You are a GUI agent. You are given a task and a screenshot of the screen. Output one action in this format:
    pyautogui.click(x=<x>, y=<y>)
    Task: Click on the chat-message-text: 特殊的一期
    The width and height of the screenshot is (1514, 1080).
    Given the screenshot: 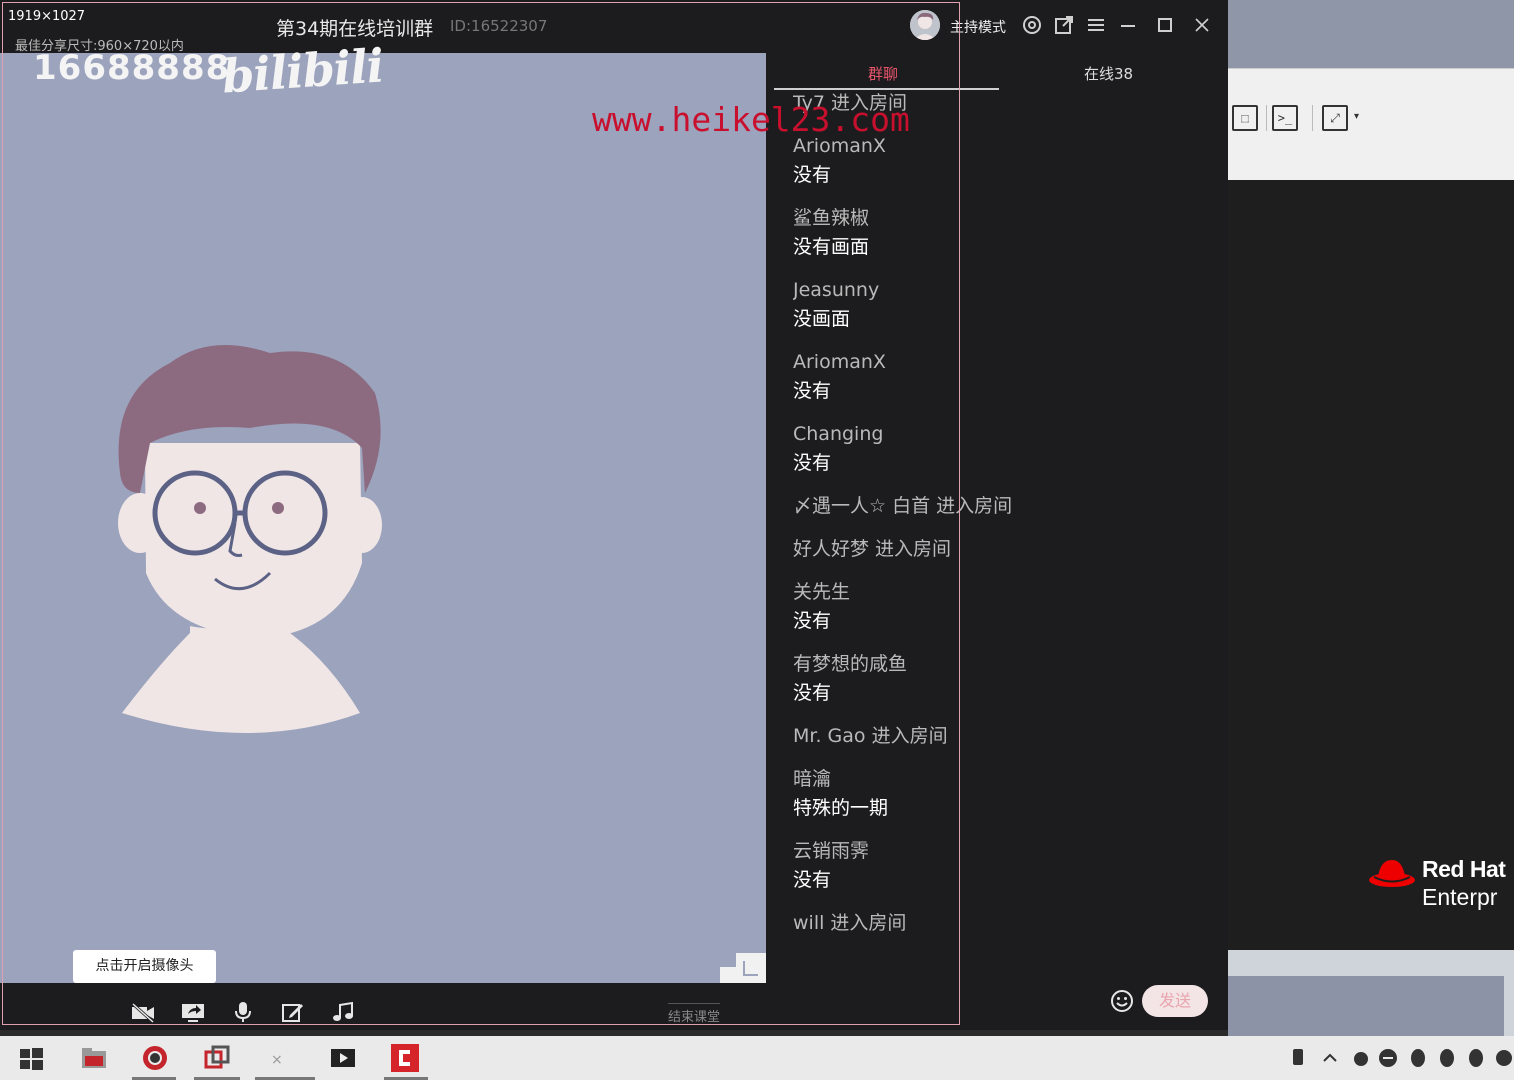 What is the action you would take?
    pyautogui.click(x=841, y=808)
    